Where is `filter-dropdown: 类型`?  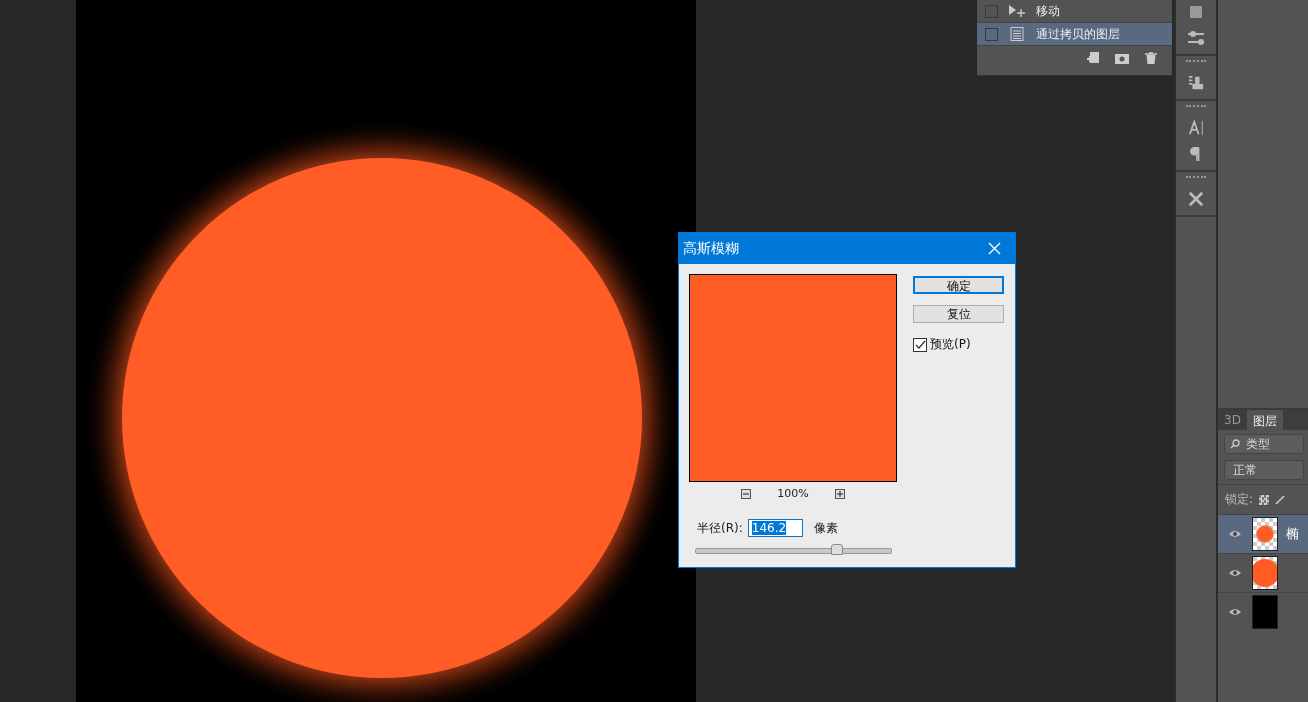
filter-dropdown: 类型 is located at coordinates (1264, 444).